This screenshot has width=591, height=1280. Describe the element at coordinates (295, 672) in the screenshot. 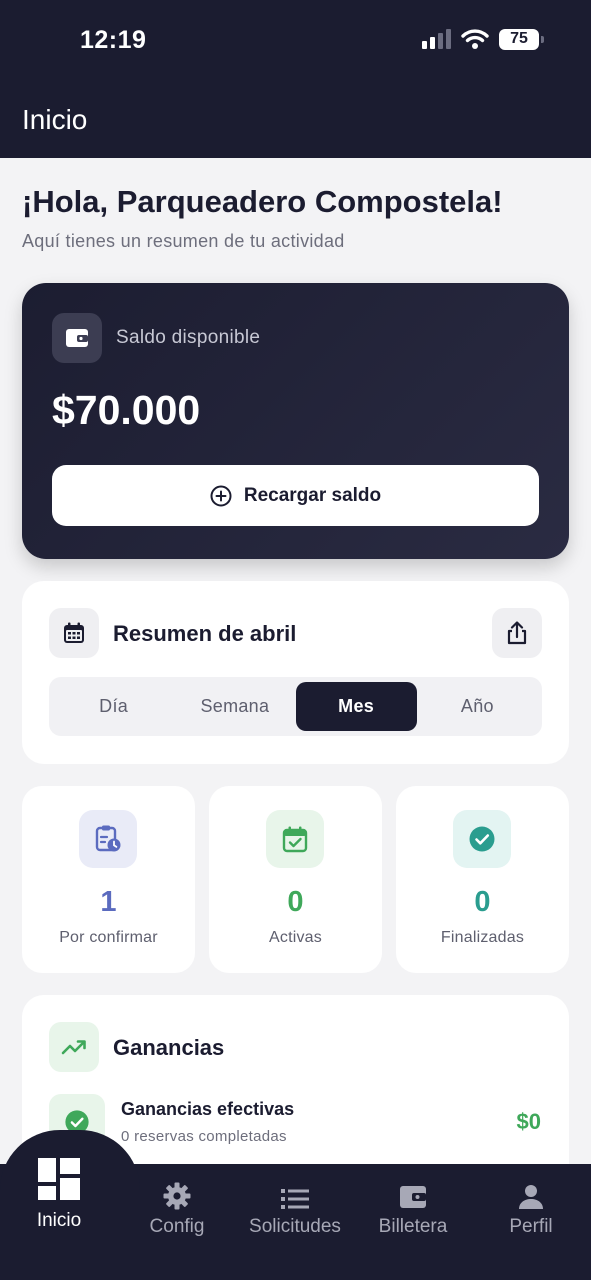

I see `summary-card: Resumen de abril Día Semana Mes Año` at that location.